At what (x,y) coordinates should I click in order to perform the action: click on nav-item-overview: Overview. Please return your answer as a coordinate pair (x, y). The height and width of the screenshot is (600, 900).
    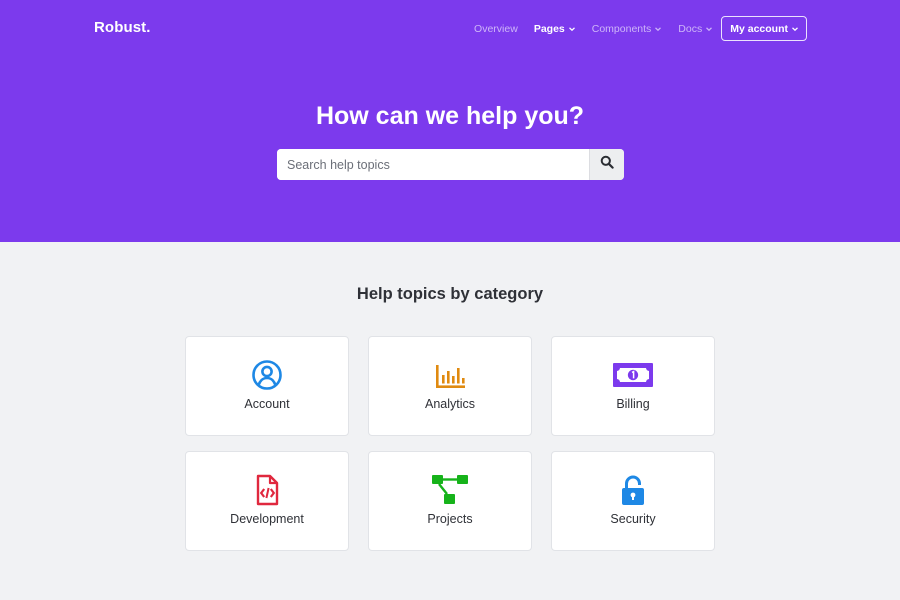
    Looking at the image, I should click on (496, 29).